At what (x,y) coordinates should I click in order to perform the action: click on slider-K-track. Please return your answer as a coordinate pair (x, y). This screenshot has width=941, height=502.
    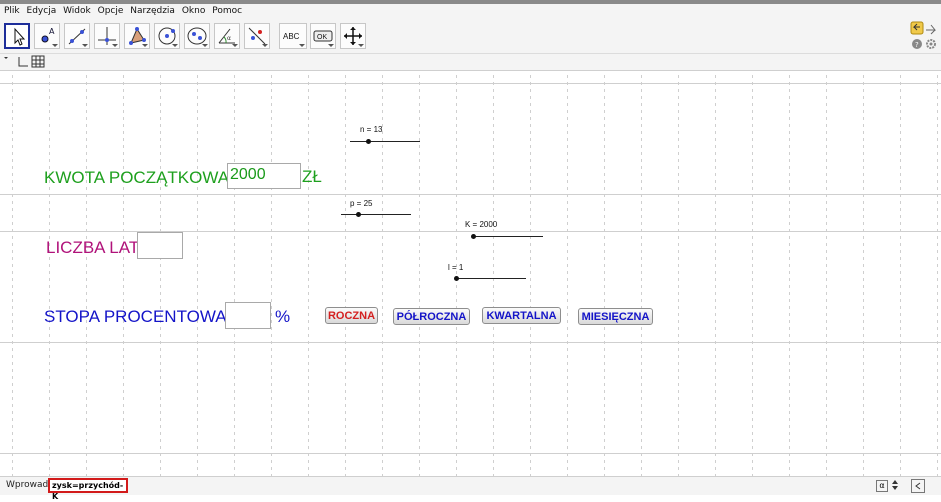
    Looking at the image, I should click on (507, 236).